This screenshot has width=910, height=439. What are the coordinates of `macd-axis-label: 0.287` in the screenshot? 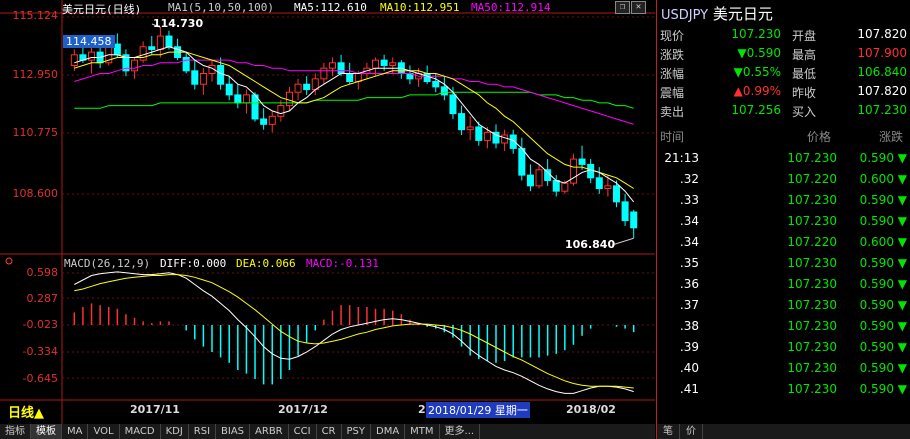 It's located at (42, 298).